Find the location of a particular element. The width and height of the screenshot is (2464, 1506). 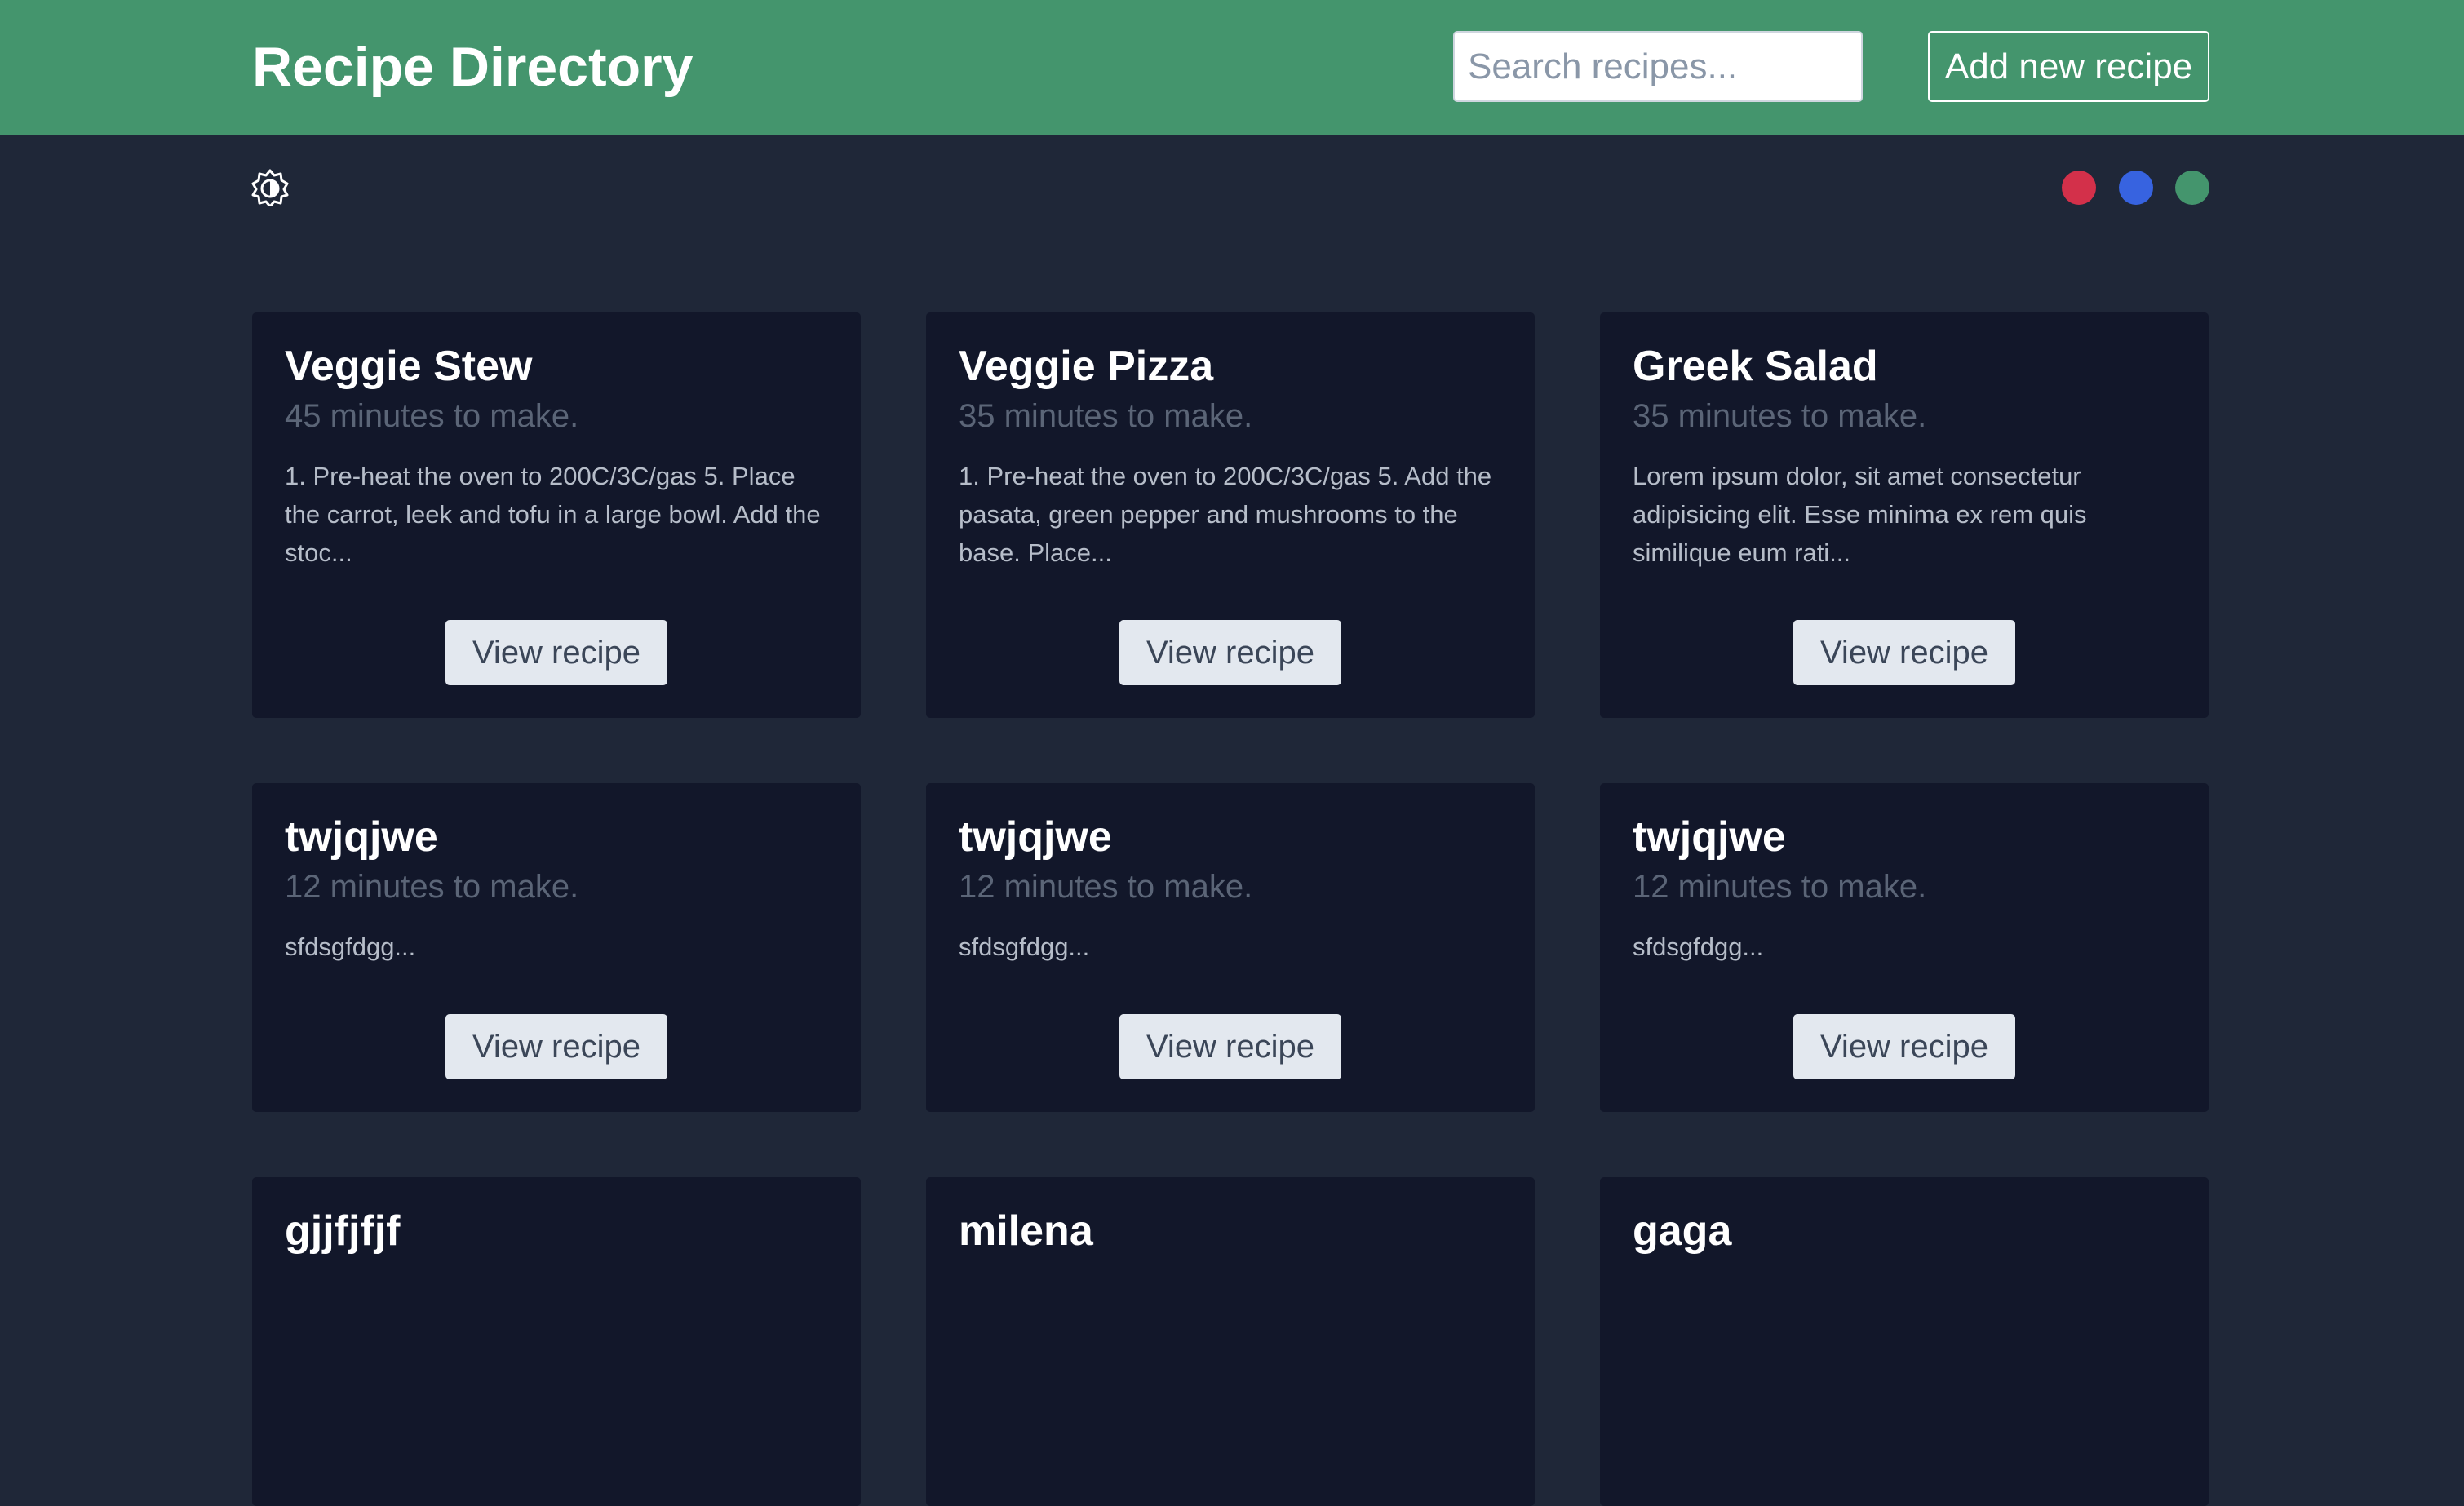

recipe-card: gjjfjfjf is located at coordinates (556, 1341).